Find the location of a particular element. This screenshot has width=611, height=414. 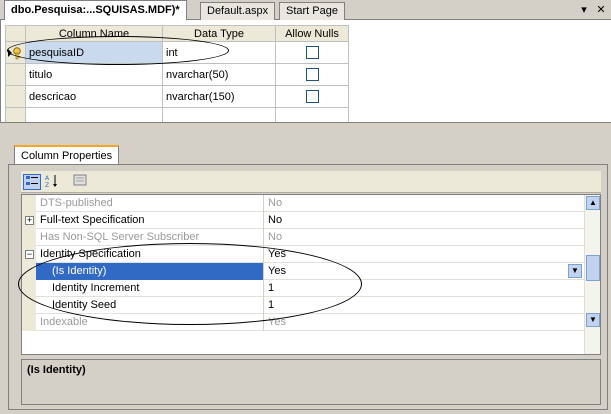

tab-label: dbo.Pesquisa:...SQUISAS.MDF)* is located at coordinates (95, 10).